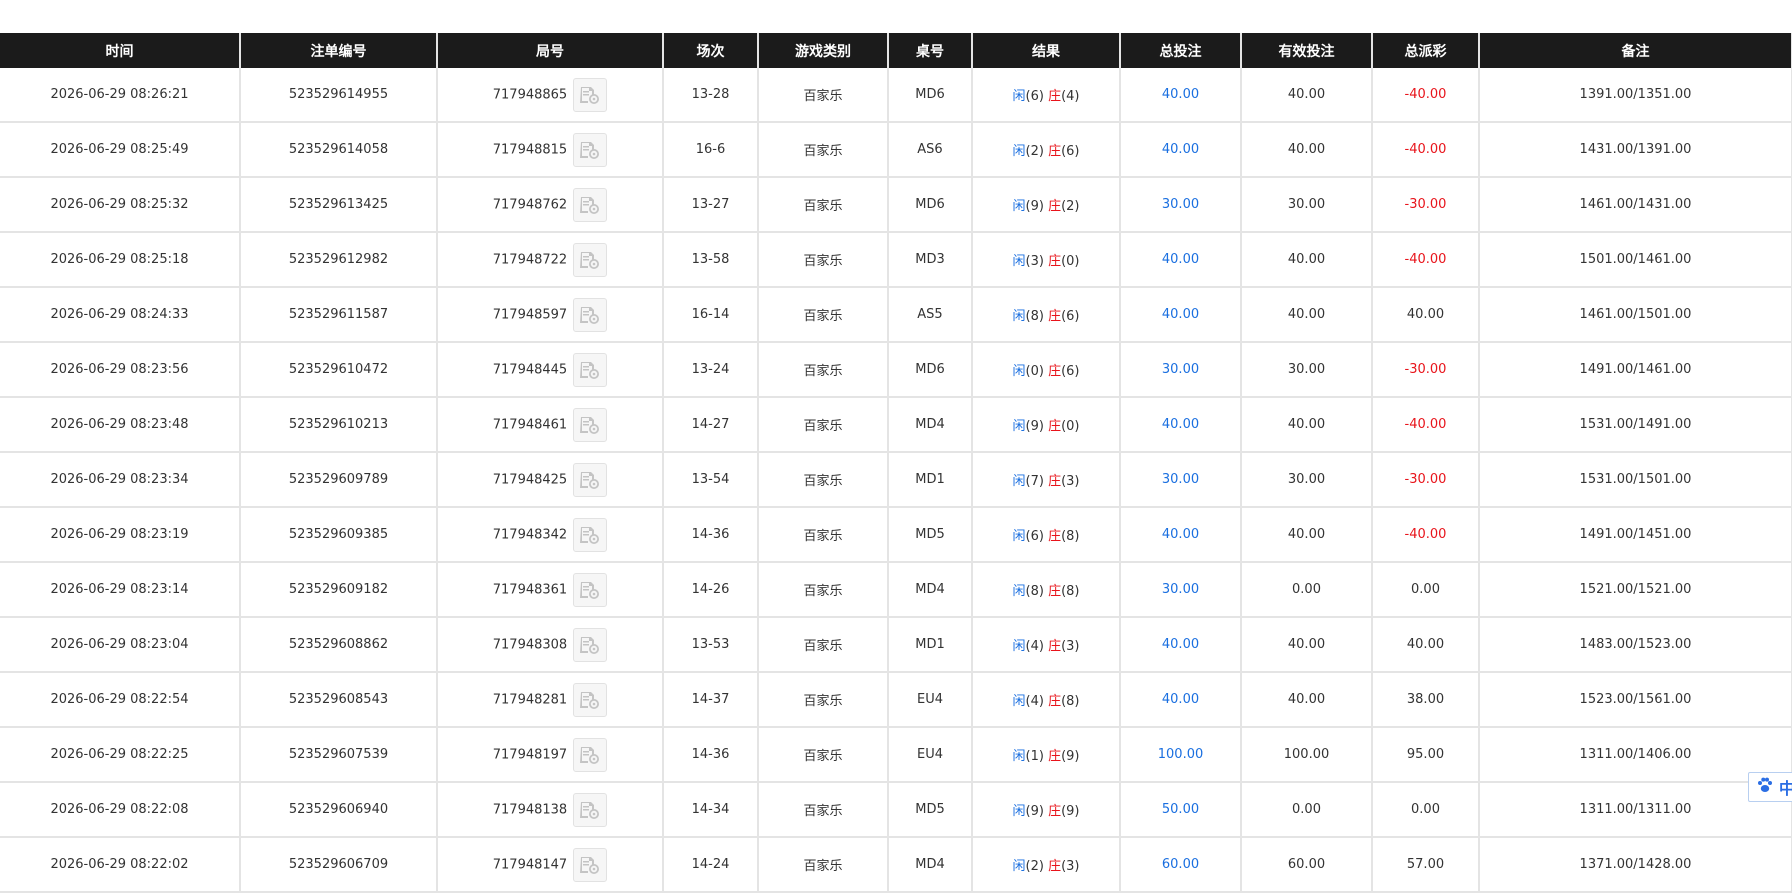 The width and height of the screenshot is (1792, 893). I want to click on round-number: 717948762, so click(530, 204).